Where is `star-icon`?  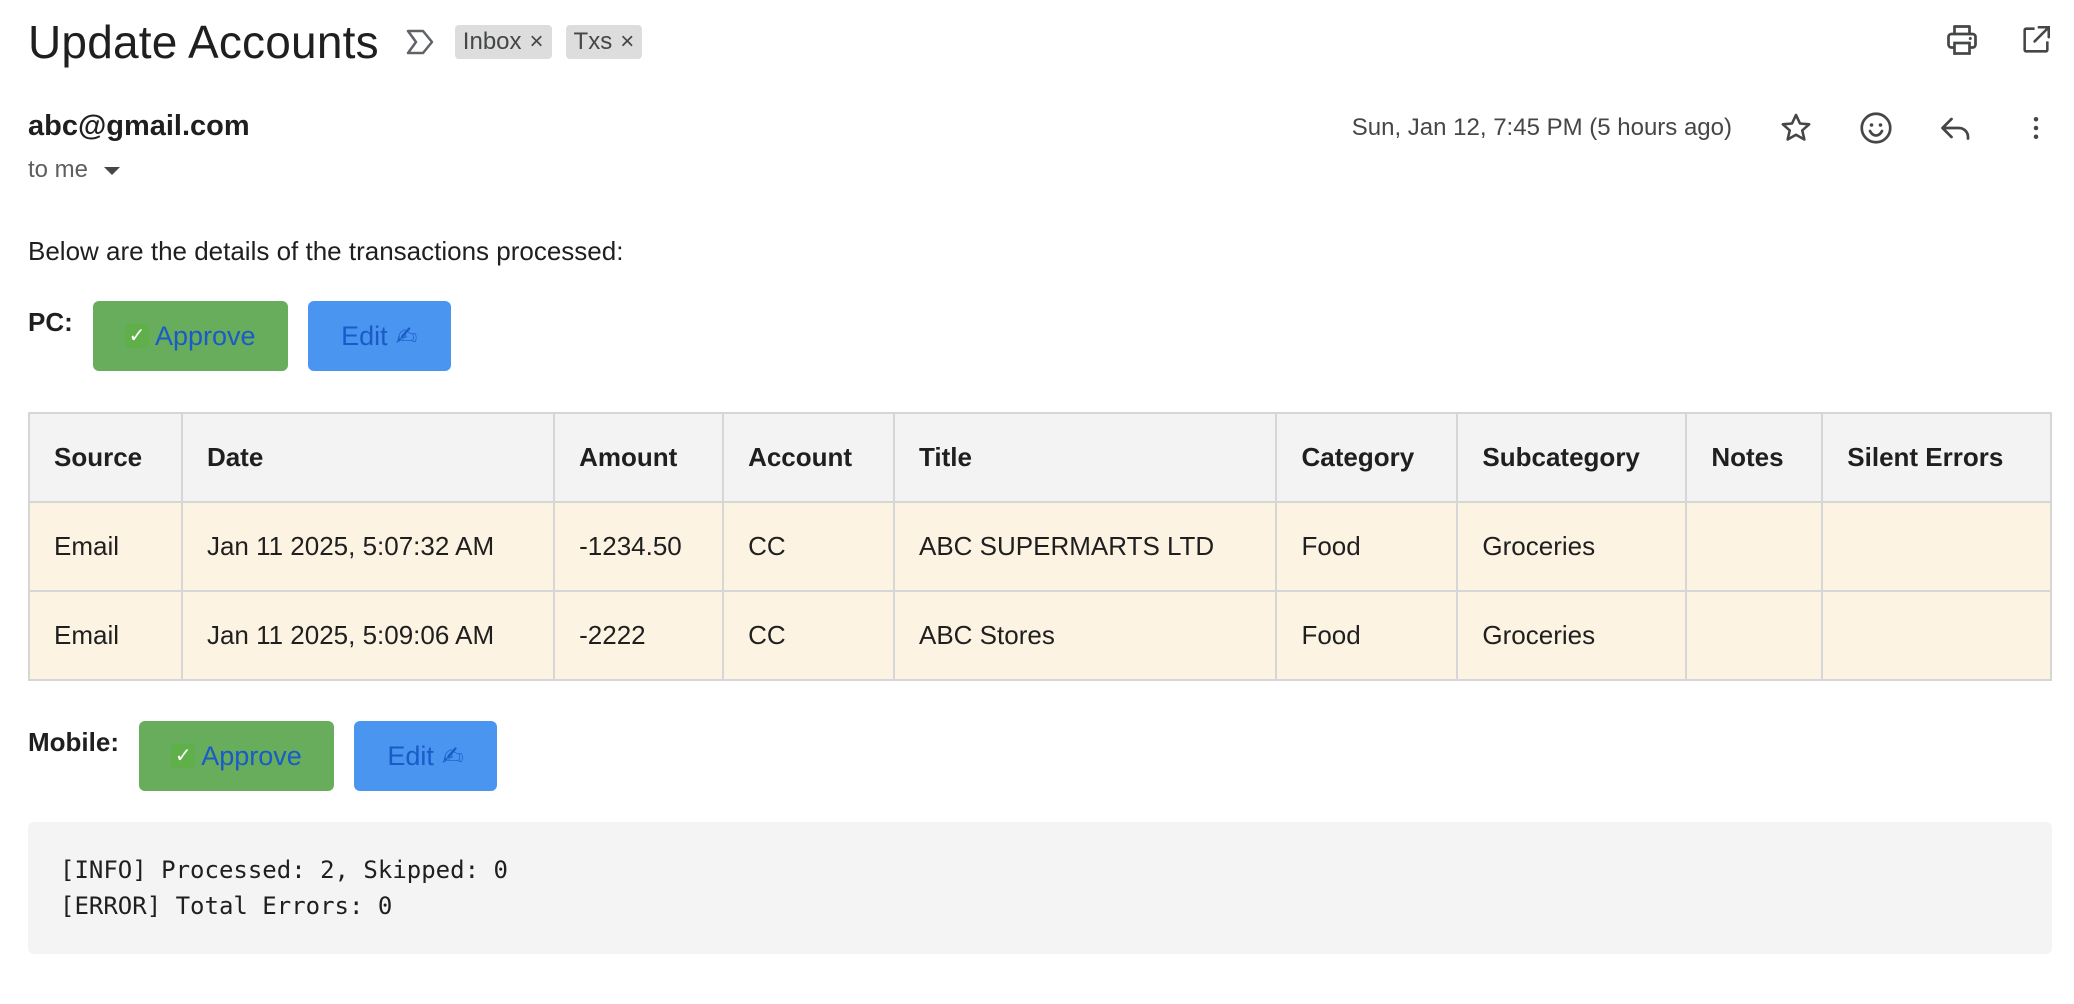 star-icon is located at coordinates (1796, 128).